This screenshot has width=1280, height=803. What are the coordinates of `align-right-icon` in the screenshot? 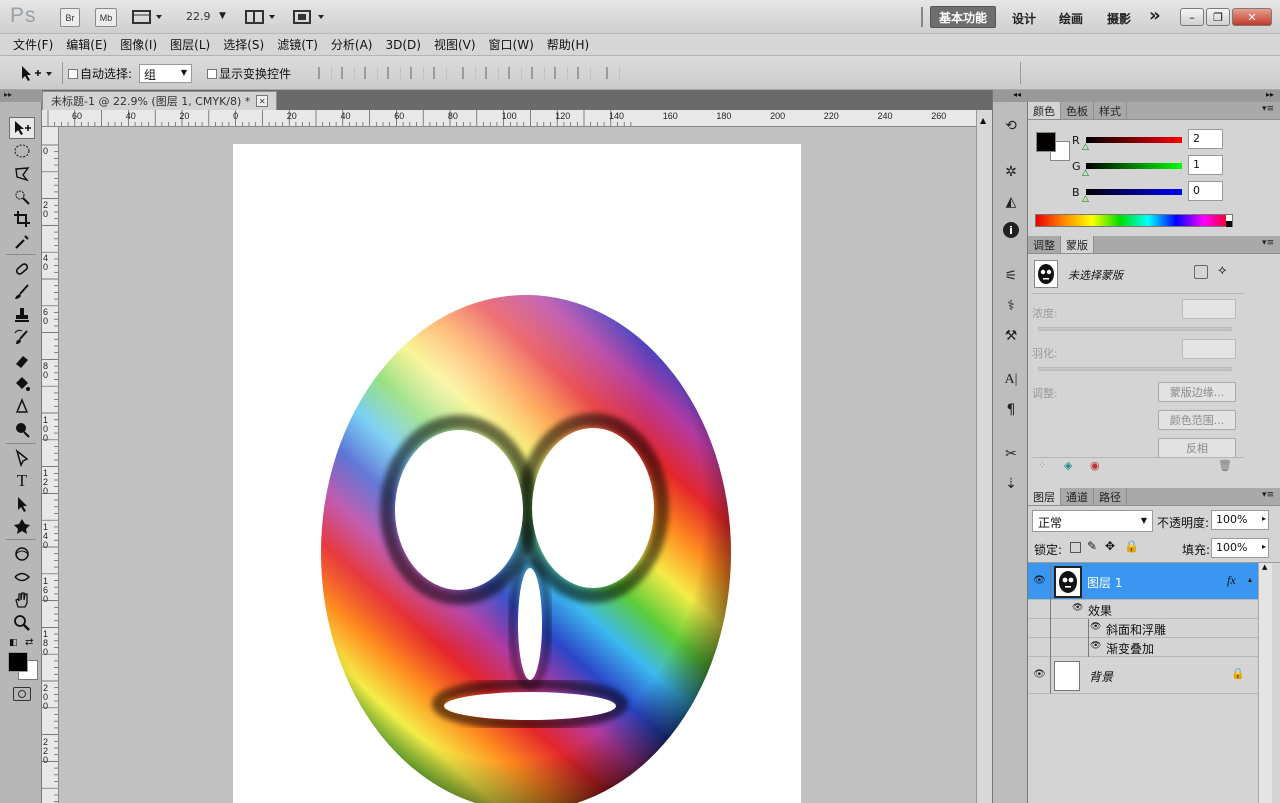 It's located at (440, 73).